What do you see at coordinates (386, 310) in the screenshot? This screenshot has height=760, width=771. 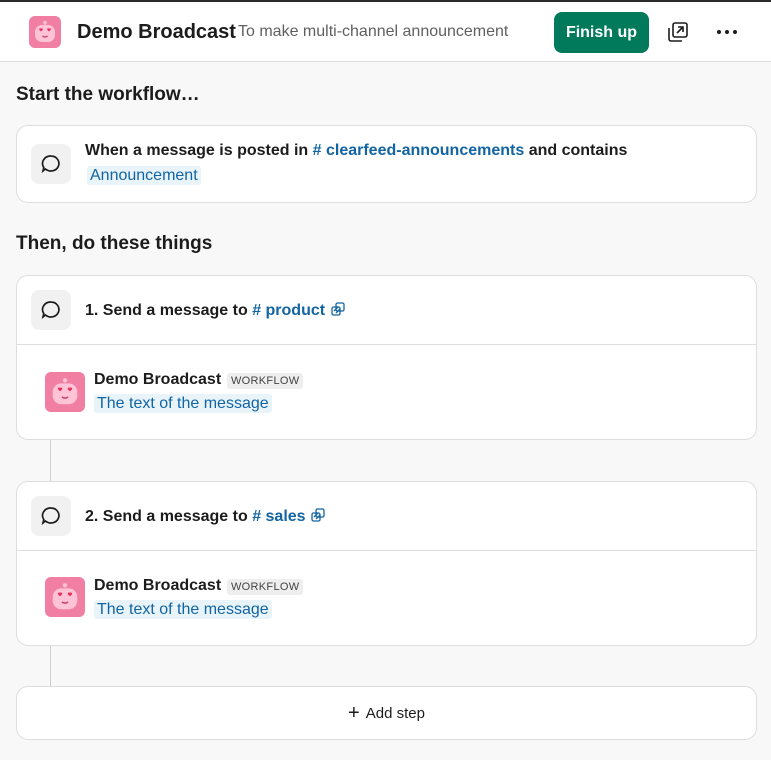 I see `step-header: 1. Send a message to # product` at bounding box center [386, 310].